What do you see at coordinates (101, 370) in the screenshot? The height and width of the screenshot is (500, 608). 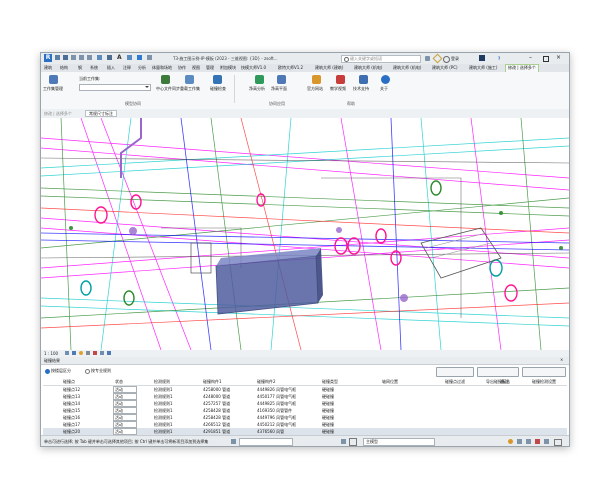 I see `radio-by-rule-label: 按专业规则` at bounding box center [101, 370].